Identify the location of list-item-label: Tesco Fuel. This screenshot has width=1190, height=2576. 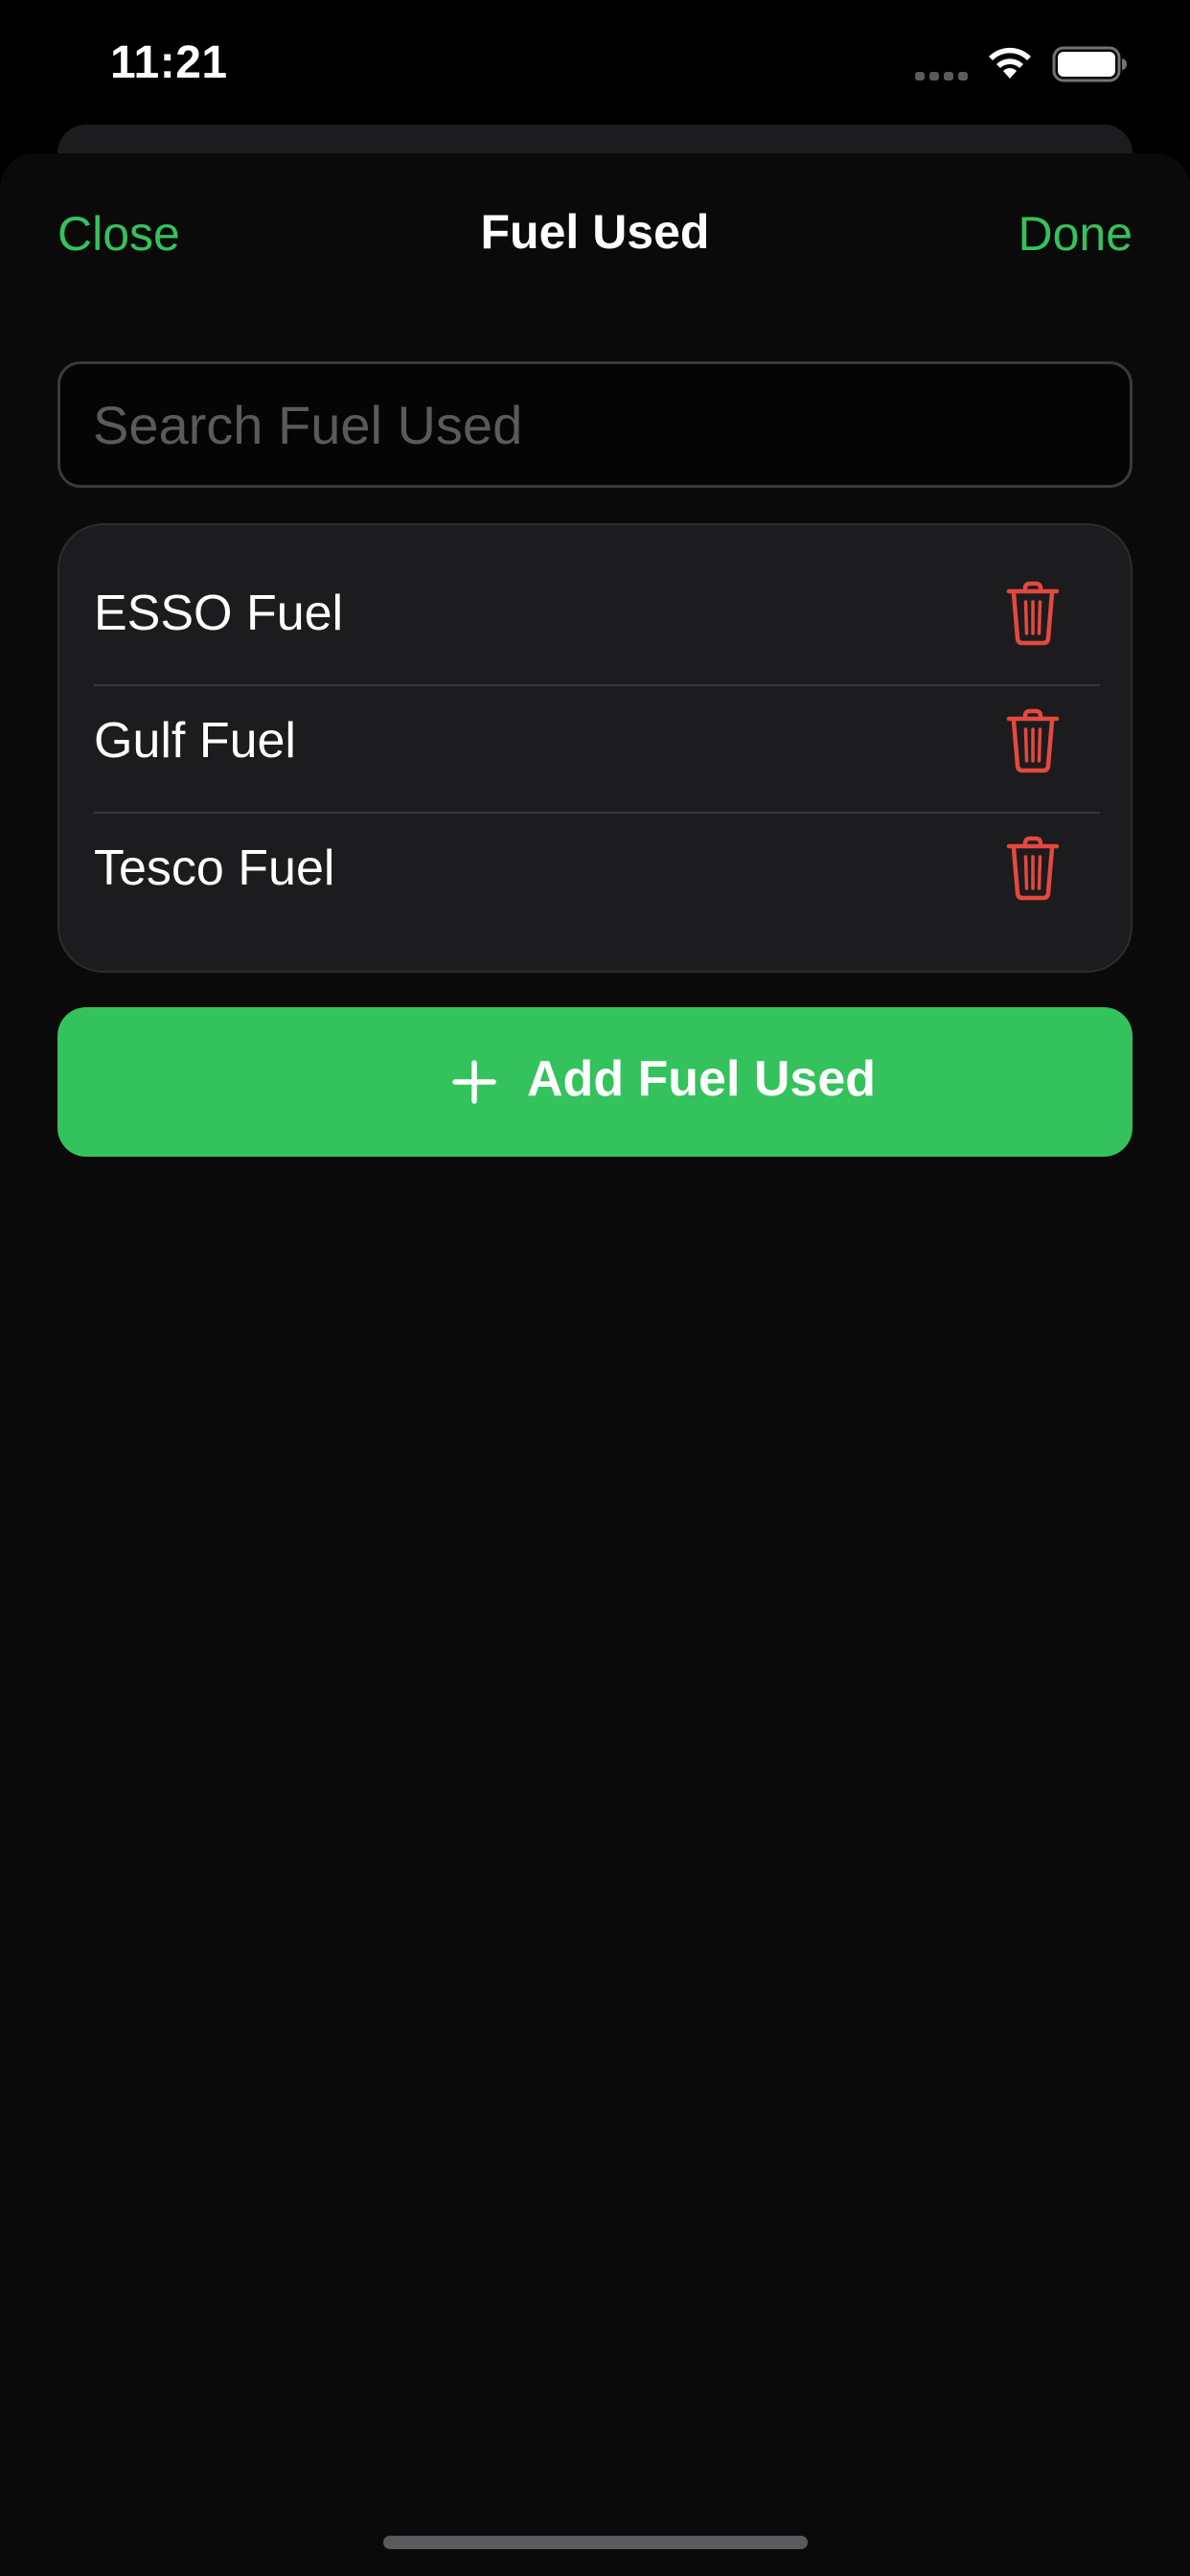
(214, 868).